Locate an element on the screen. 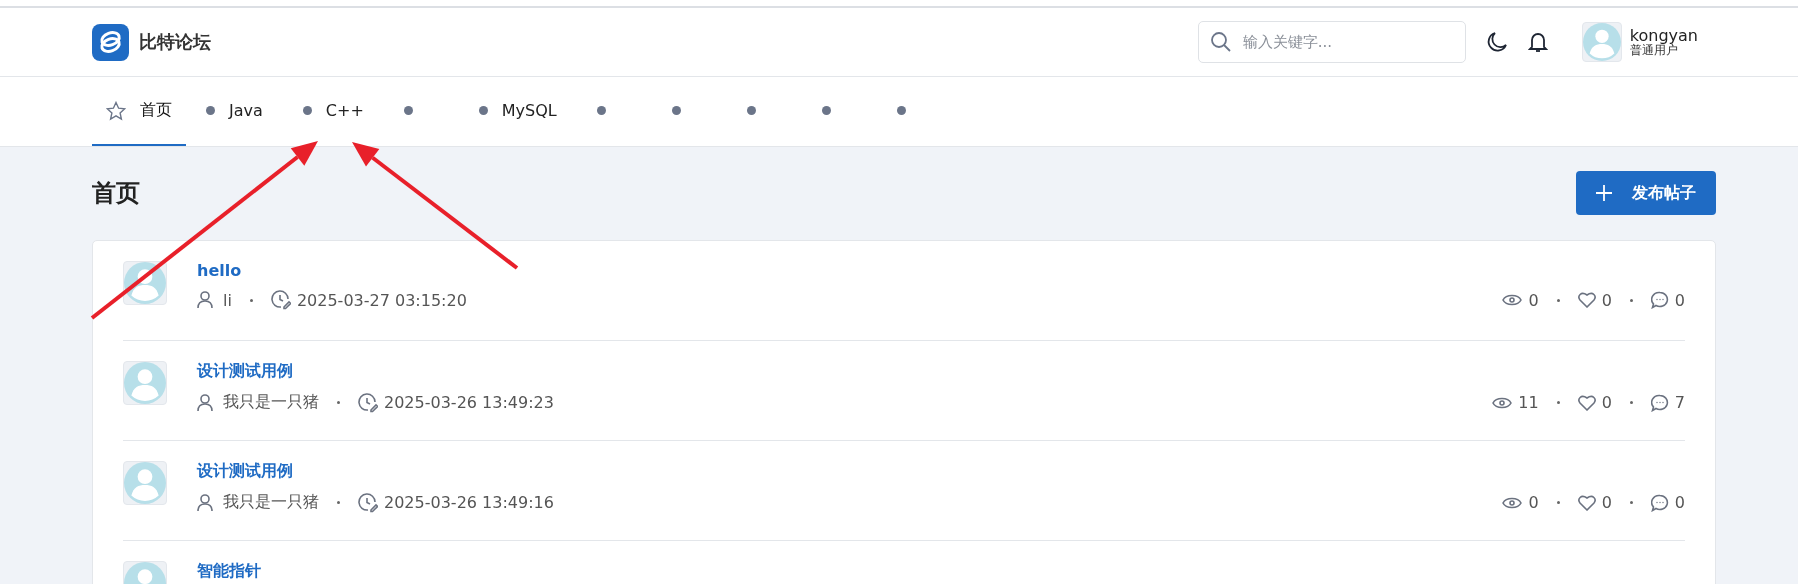  star-icon is located at coordinates (116, 110).